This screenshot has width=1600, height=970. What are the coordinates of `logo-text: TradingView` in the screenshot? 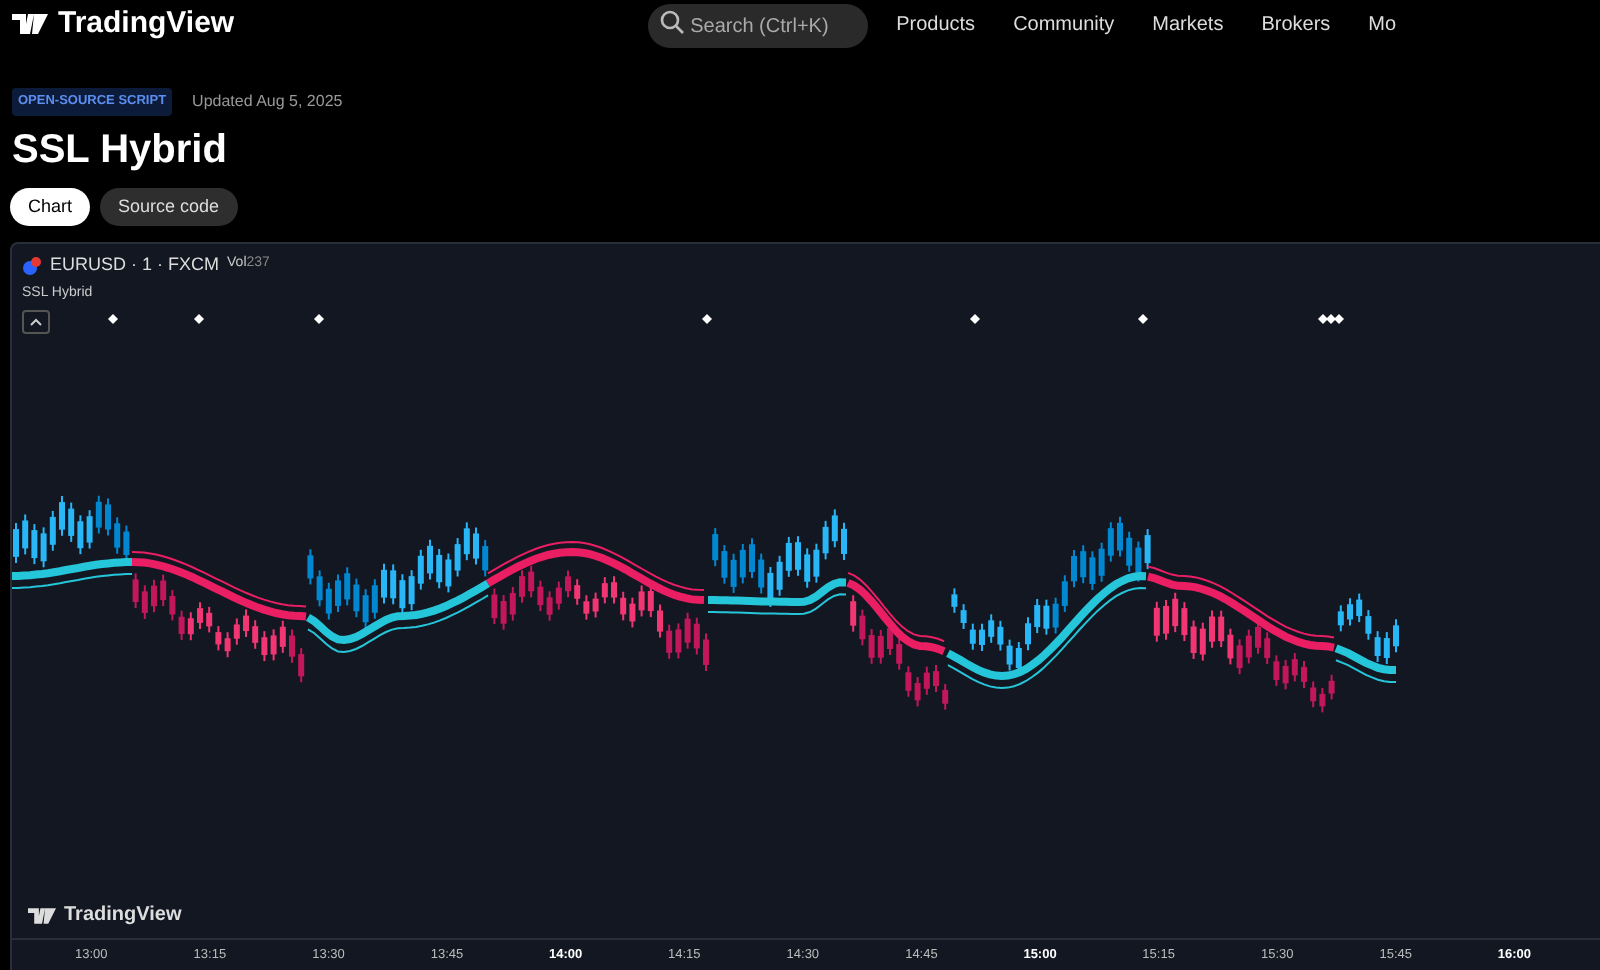 It's located at (146, 24).